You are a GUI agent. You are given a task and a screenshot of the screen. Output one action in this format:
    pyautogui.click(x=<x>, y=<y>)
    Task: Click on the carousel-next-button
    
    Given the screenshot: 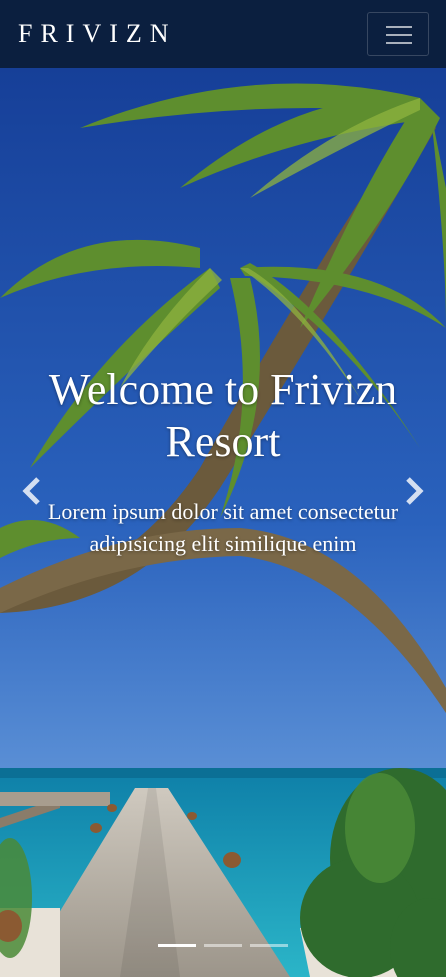 What is the action you would take?
    pyautogui.click(x=413, y=491)
    